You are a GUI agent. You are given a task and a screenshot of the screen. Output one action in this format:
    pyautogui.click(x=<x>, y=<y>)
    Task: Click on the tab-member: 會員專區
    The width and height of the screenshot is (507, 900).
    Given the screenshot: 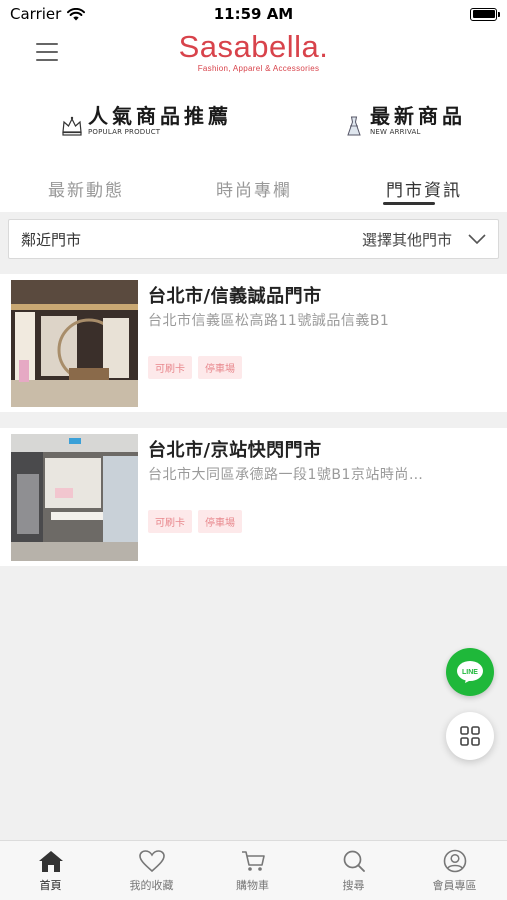 What is the action you would take?
    pyautogui.click(x=454, y=871)
    